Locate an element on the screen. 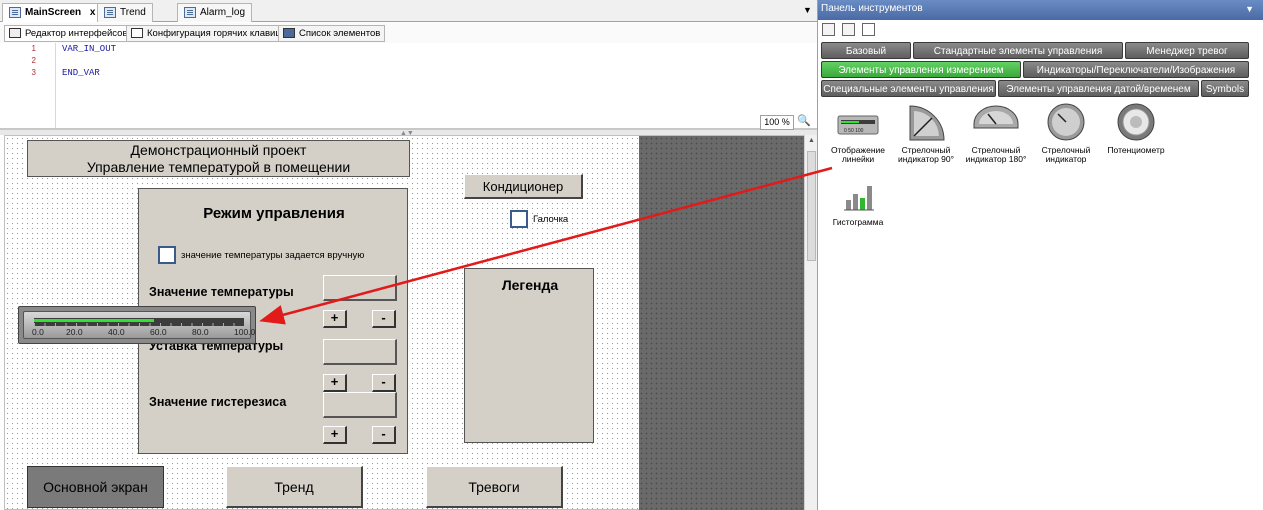 The image size is (1263, 510). code-editor: 1 2 3 VAR_IN_OUT END_VAR 100 % 🔍 is located at coordinates (408, 86).